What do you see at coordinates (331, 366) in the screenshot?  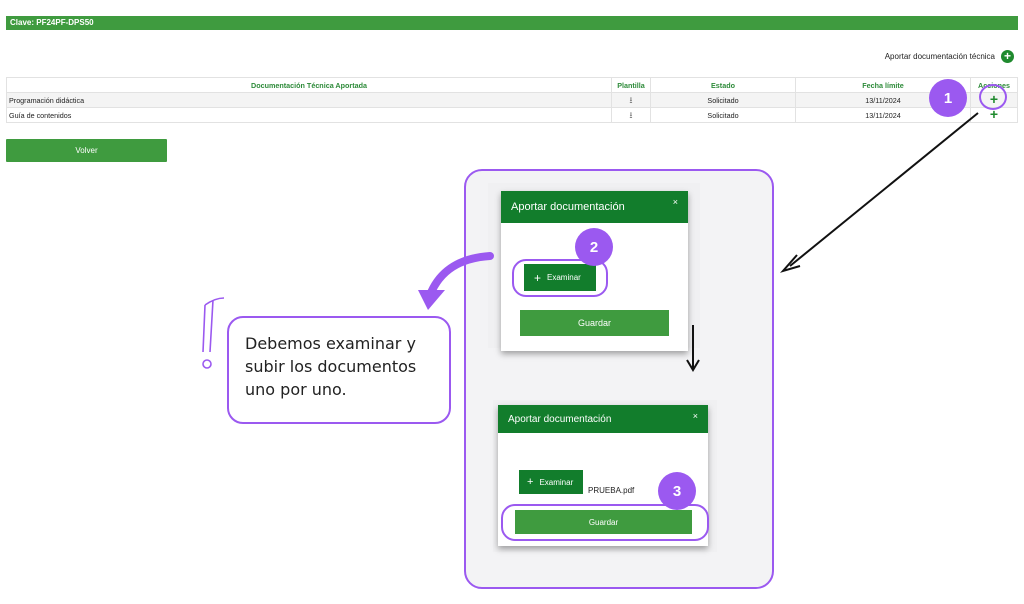 I see `callout-line: subir los documentos` at bounding box center [331, 366].